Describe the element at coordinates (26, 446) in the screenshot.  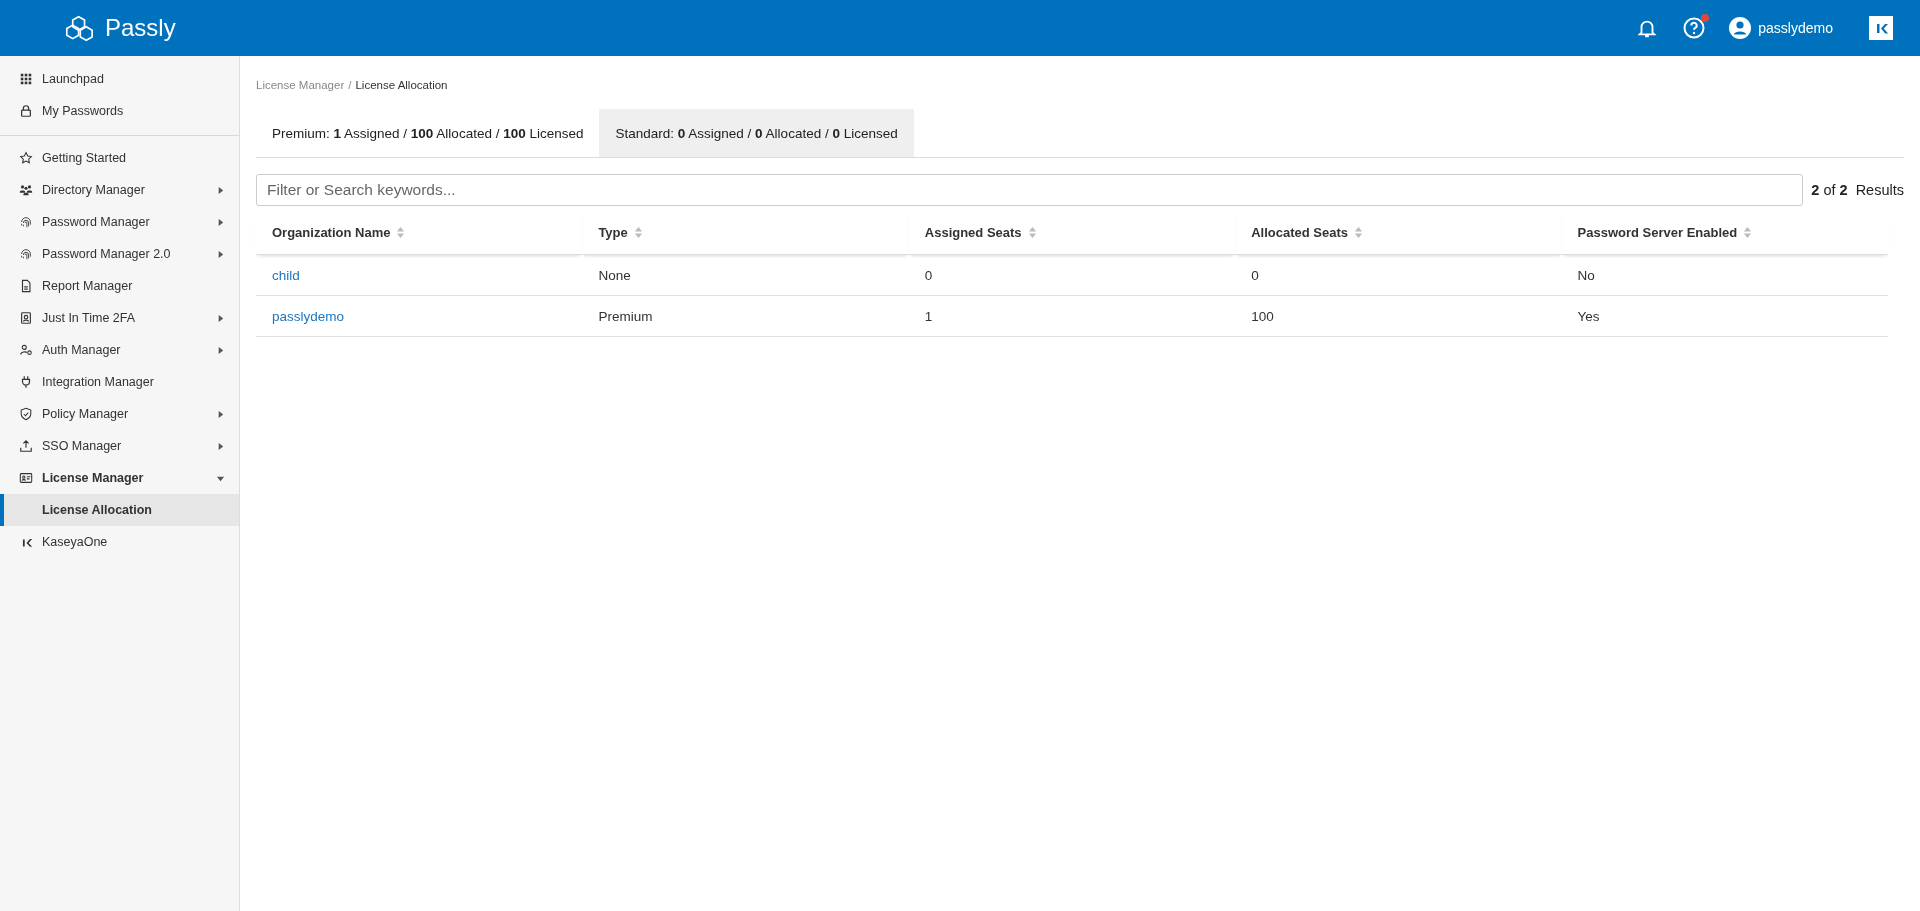
I see `upload-icon` at that location.